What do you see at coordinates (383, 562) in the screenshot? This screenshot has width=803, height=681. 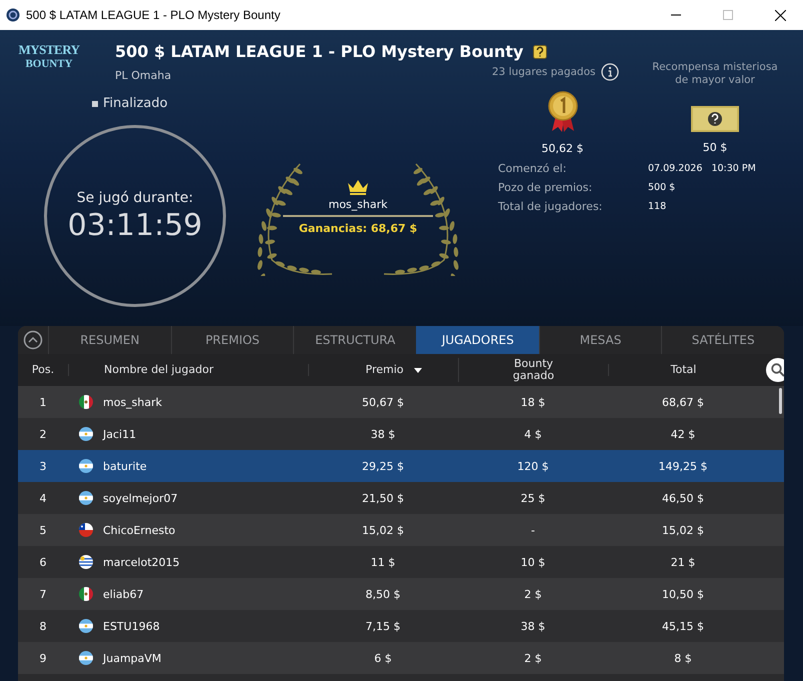 I see `prize-cell-text: 11 $` at bounding box center [383, 562].